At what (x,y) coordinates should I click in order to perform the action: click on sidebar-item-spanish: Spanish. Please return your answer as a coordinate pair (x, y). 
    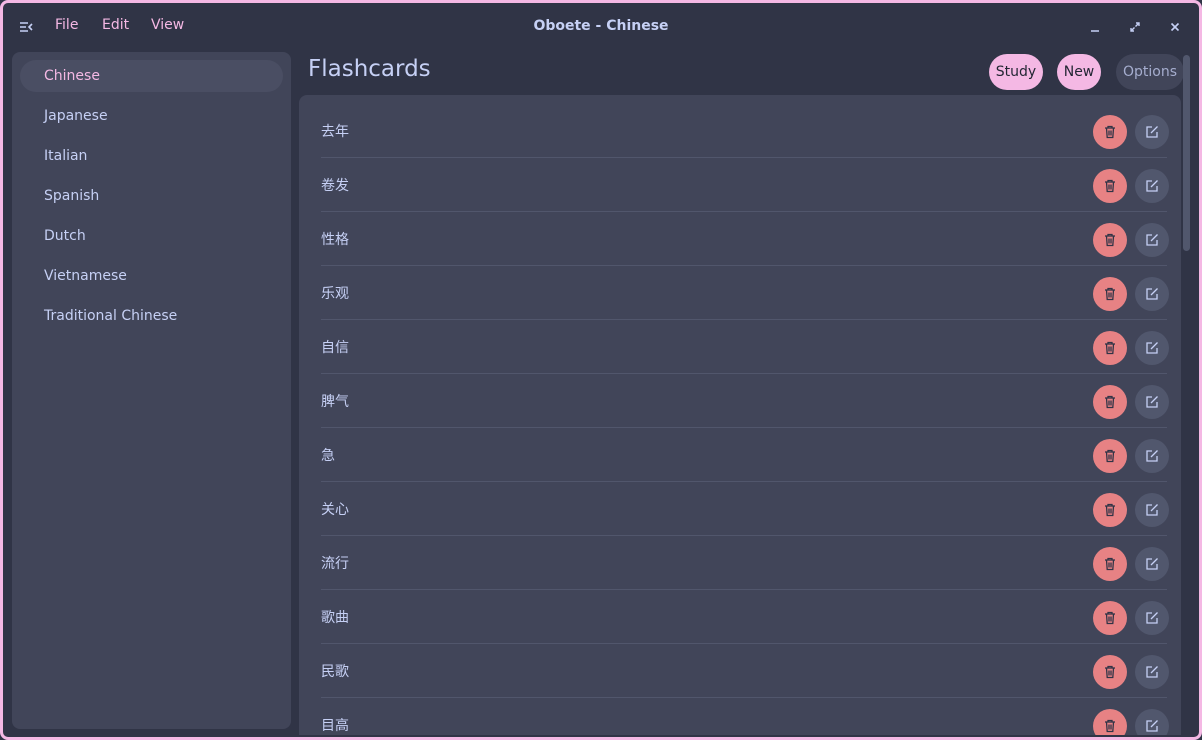
    Looking at the image, I should click on (151, 196).